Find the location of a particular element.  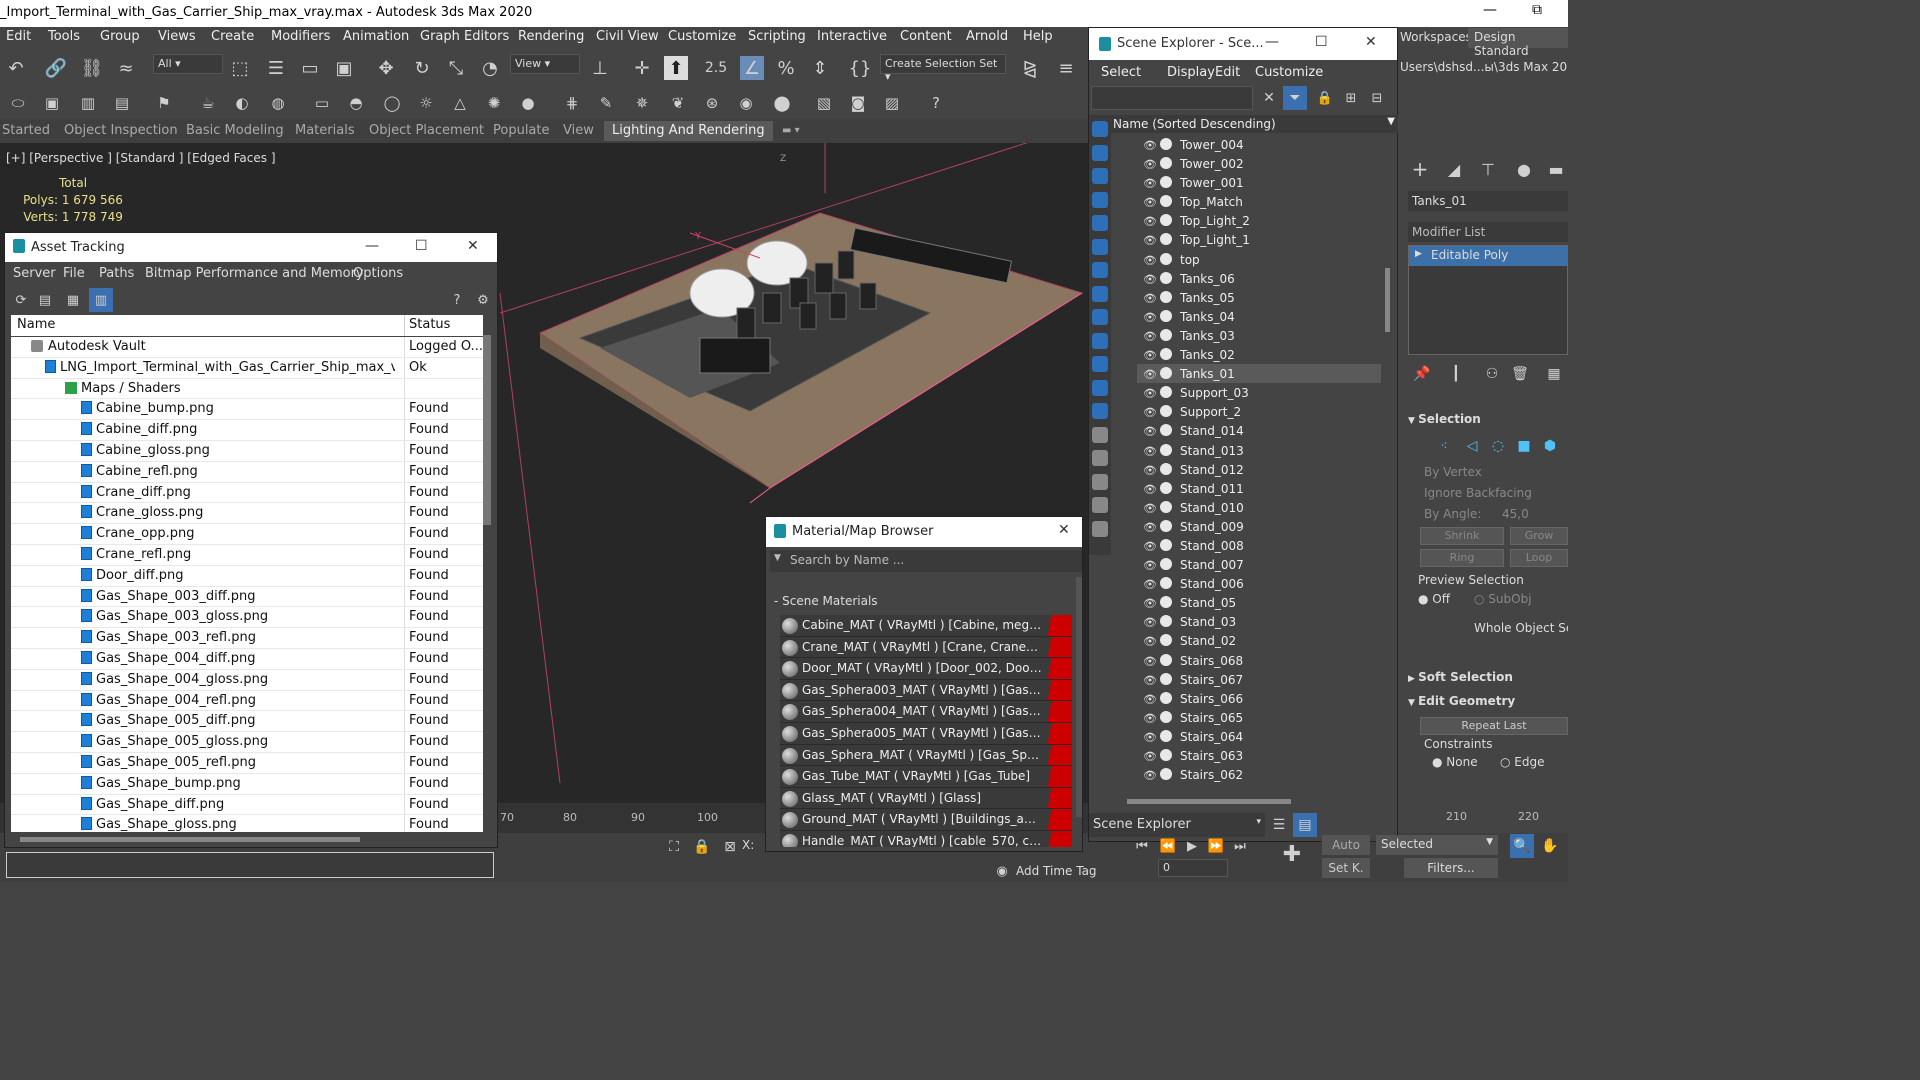

element-mode-icon: ⬢ is located at coordinates (1550, 446).